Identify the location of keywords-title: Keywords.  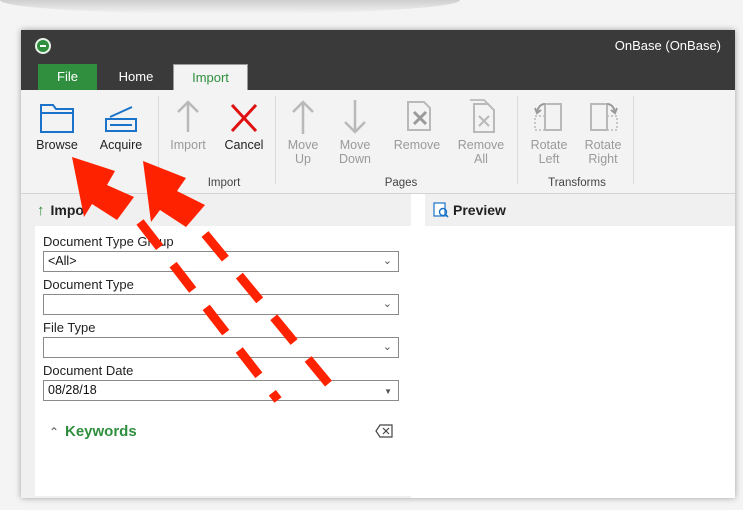
(101, 431).